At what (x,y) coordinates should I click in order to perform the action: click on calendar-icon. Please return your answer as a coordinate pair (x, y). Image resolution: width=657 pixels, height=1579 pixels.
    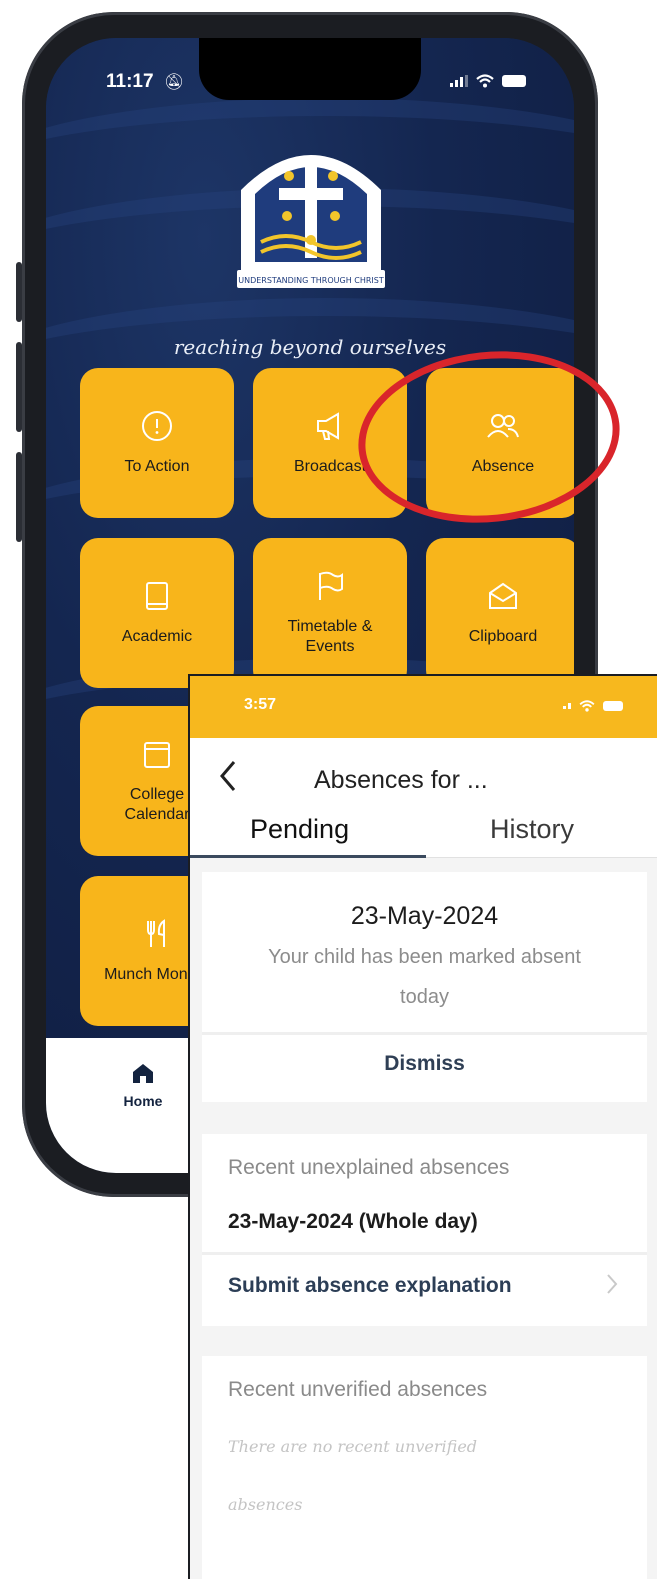
    Looking at the image, I should click on (157, 755).